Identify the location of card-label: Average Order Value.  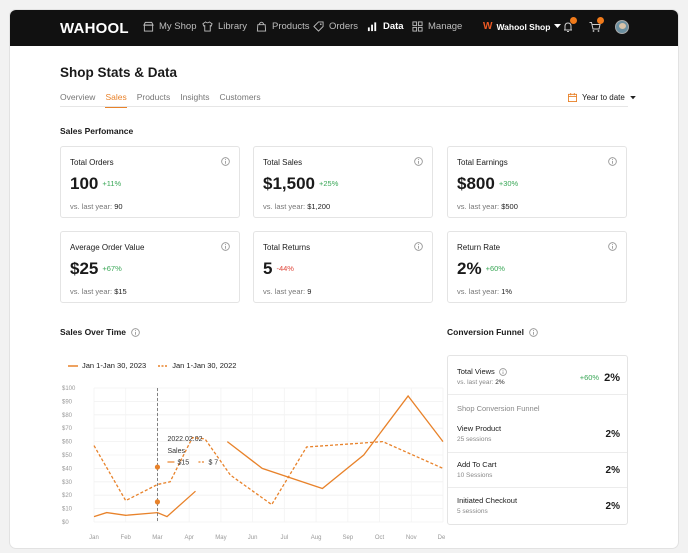
(107, 247).